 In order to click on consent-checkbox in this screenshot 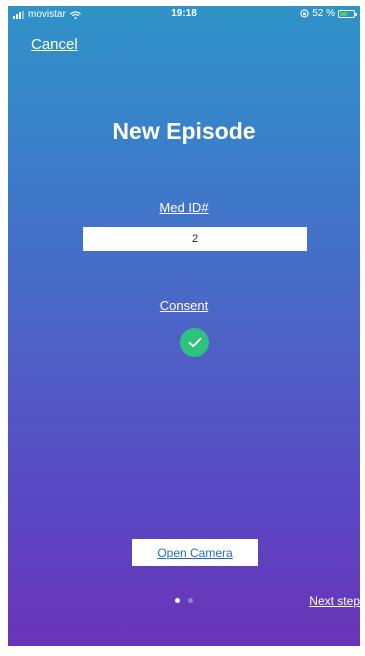, I will do `click(194, 342)`.